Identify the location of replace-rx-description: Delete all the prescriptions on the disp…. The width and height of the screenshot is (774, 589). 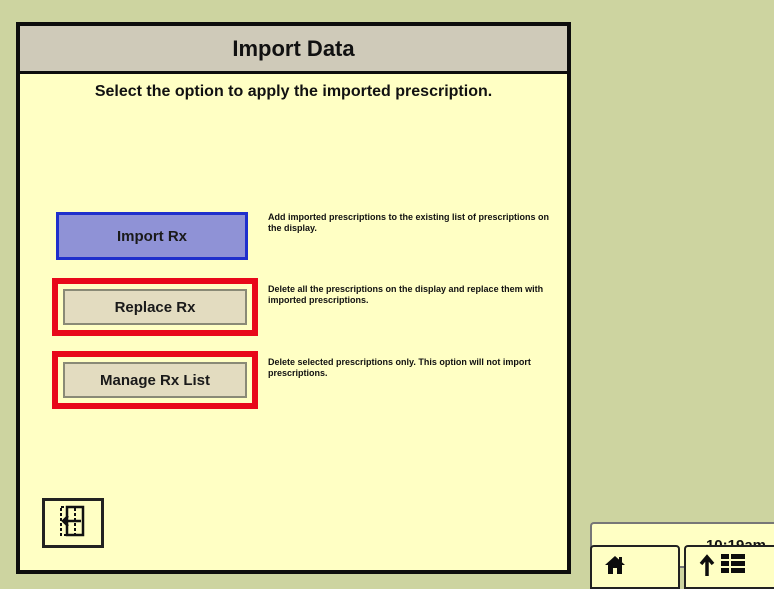
(406, 294).